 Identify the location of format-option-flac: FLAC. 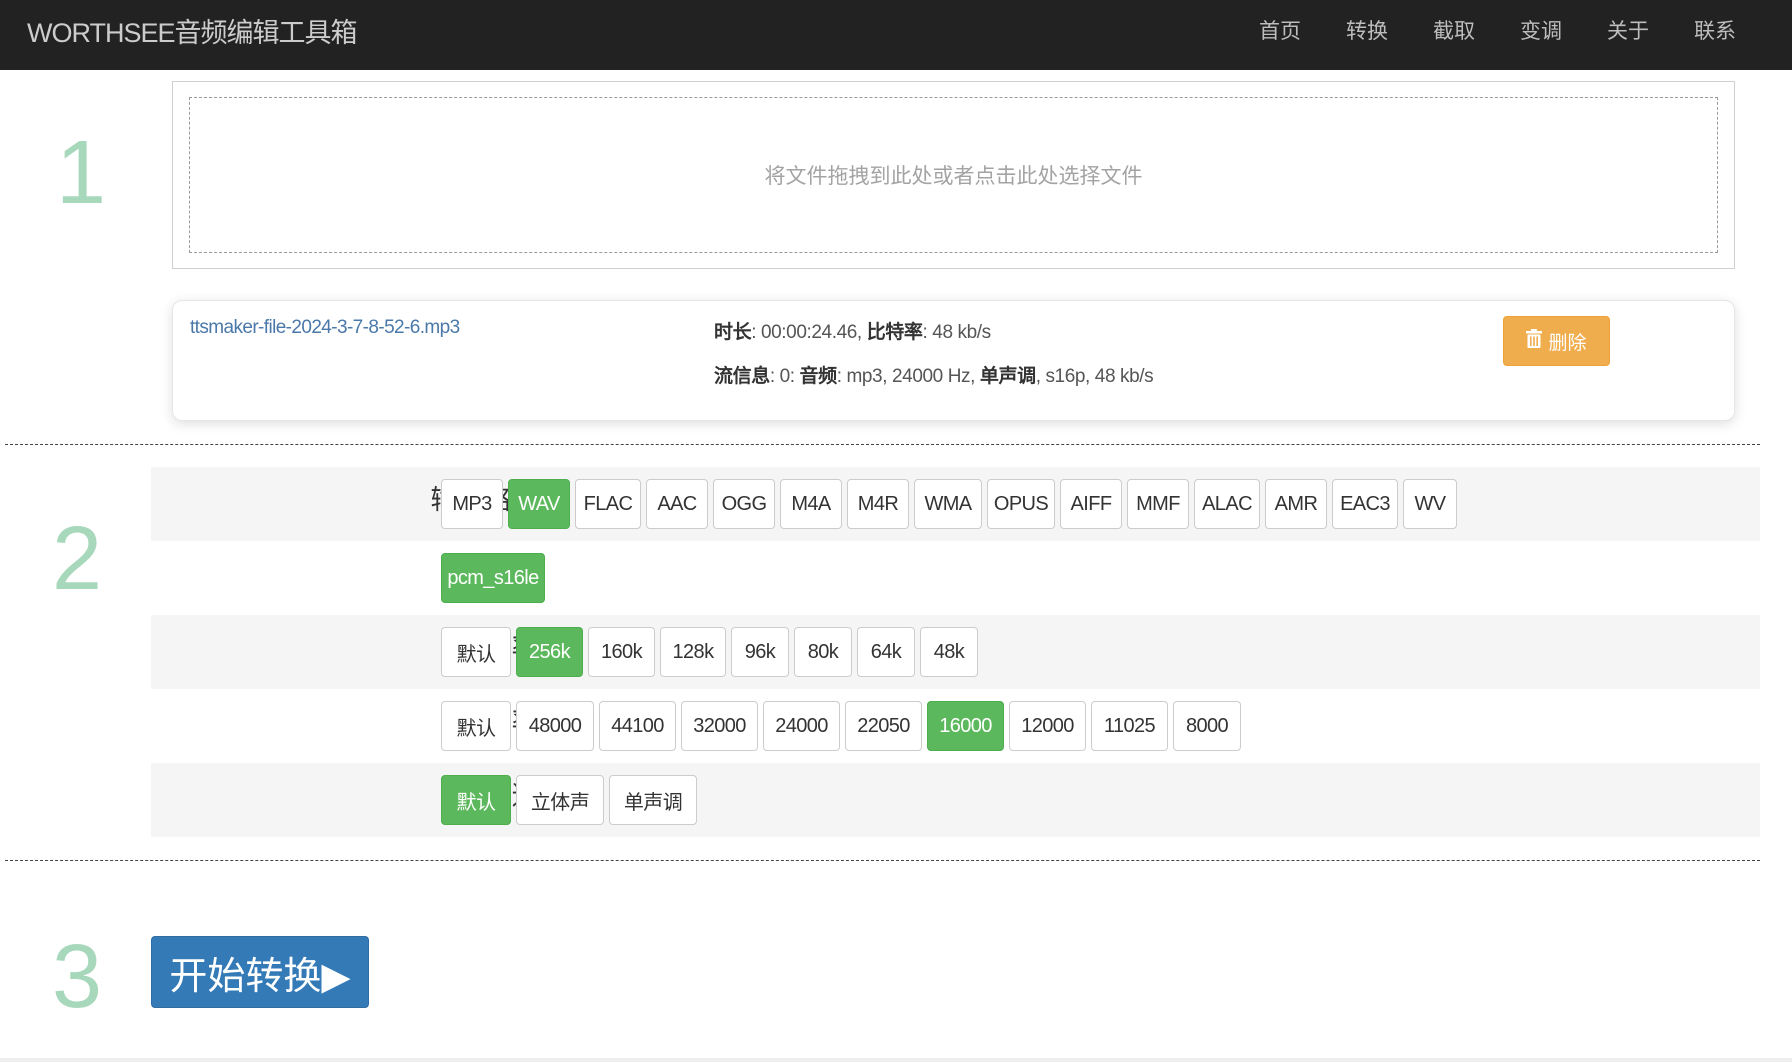
(608, 504).